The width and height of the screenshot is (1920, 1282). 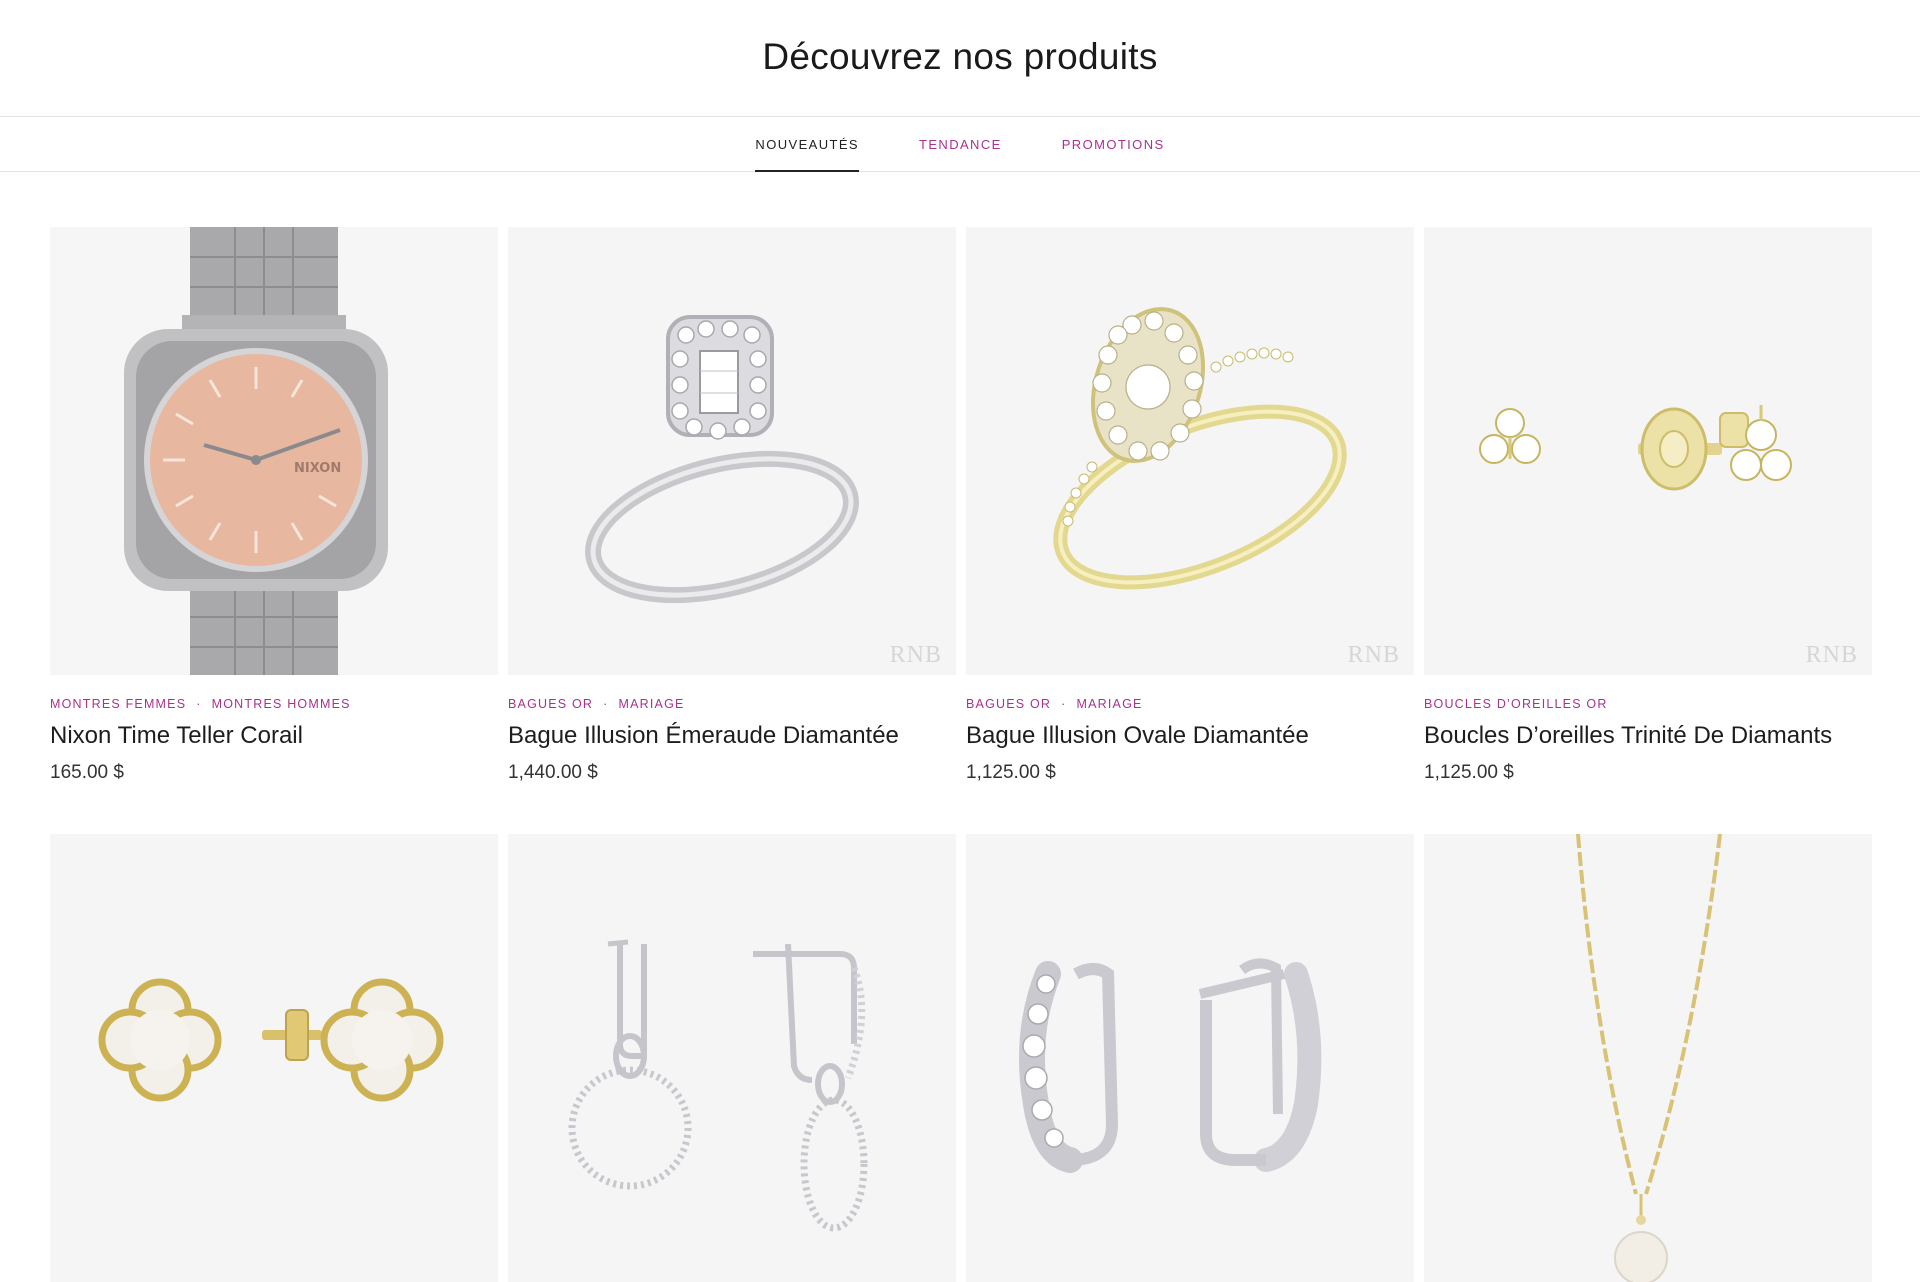 What do you see at coordinates (732, 736) in the screenshot?
I see `product-name: Bague Illusion Émeraude Diamantée` at bounding box center [732, 736].